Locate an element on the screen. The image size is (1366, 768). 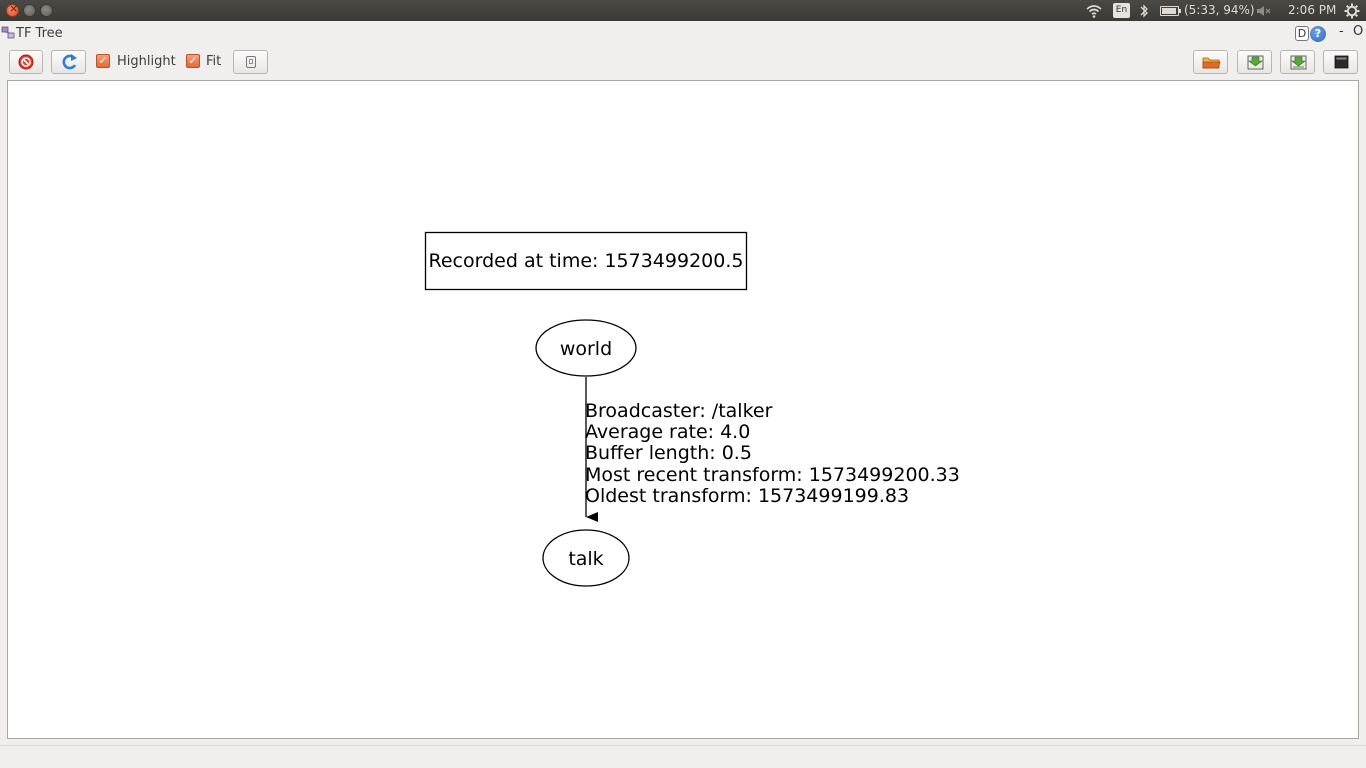
node-world: world is located at coordinates (586, 348).